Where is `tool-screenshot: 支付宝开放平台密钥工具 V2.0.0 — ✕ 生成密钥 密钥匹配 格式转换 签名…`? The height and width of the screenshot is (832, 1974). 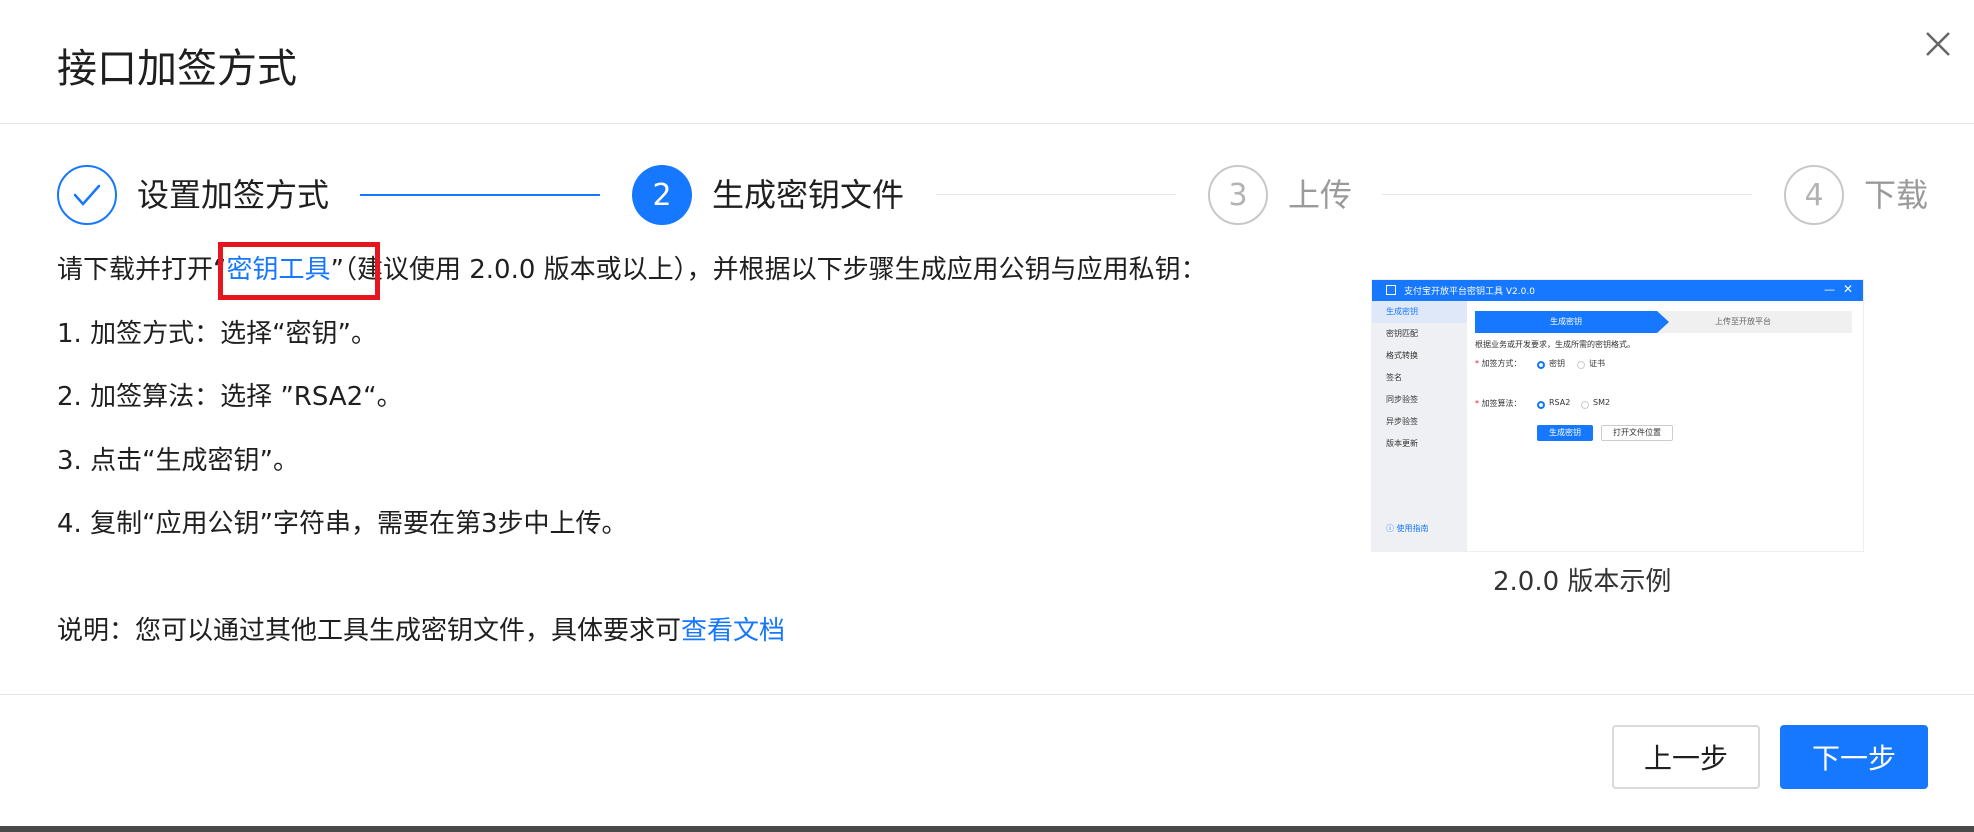 tool-screenshot: 支付宝开放平台密钥工具 V2.0.0 — ✕ 生成密钥 密钥匹配 格式转换 签名… is located at coordinates (1617, 415).